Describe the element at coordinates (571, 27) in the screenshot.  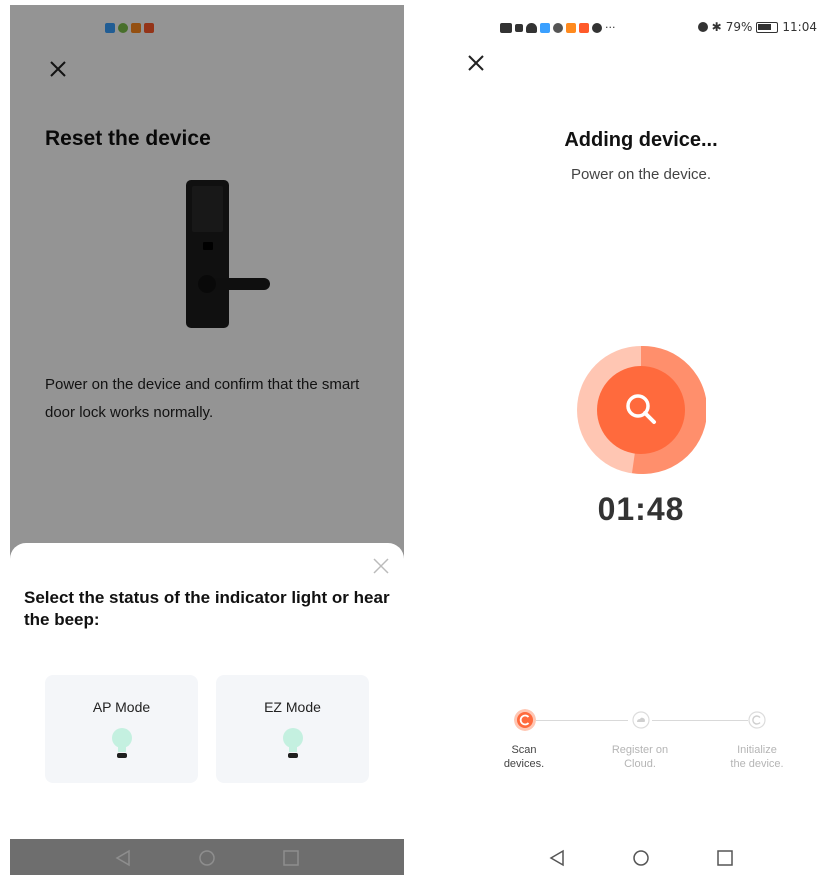
I see `app-play-icon` at that location.